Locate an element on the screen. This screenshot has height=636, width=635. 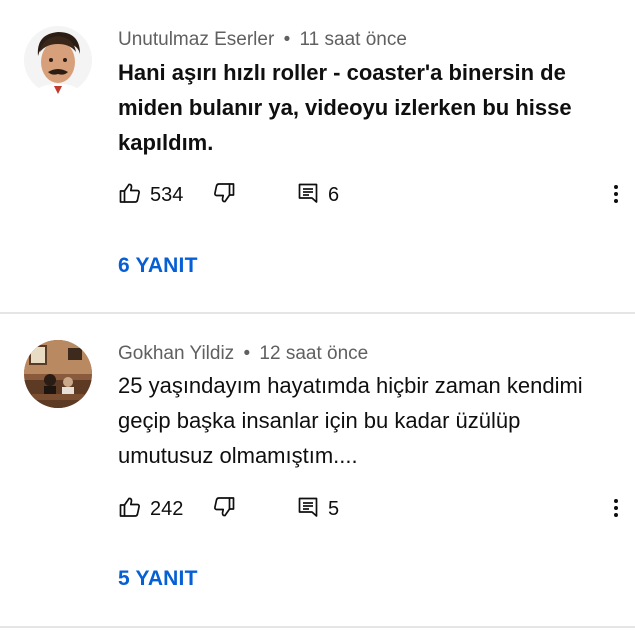
like-button: 242 is located at coordinates (150, 509).